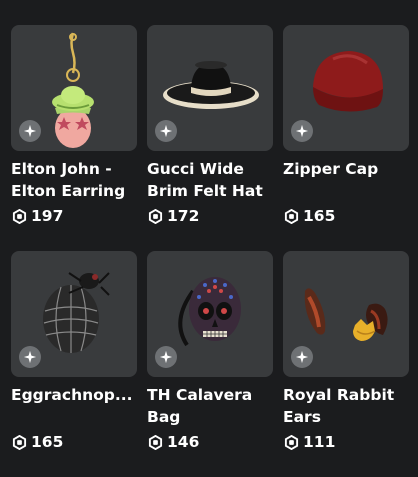 The width and height of the screenshot is (418, 477). I want to click on price-value: 197, so click(47, 216).